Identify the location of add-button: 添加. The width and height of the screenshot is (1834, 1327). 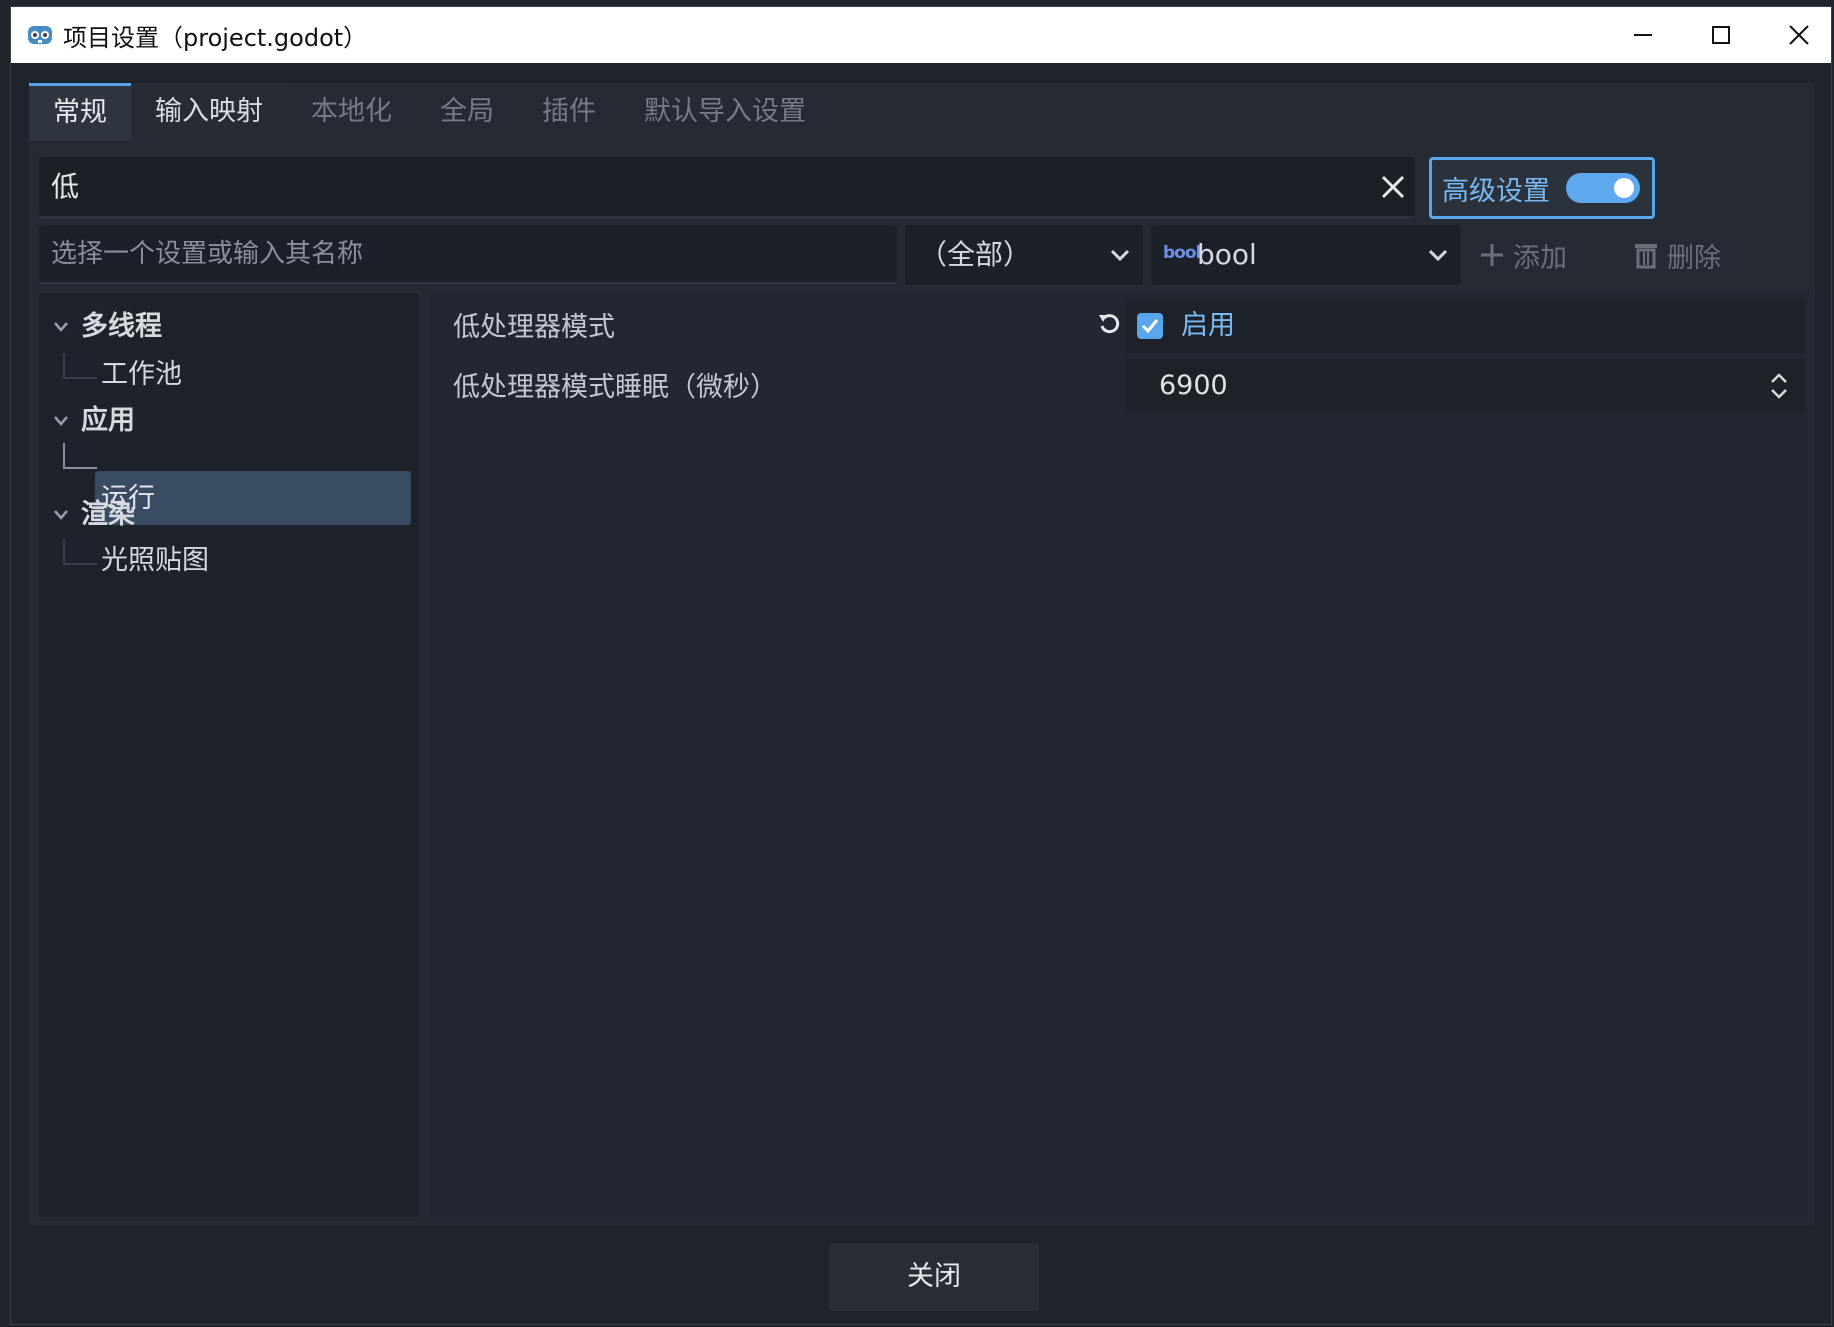
(1523, 255).